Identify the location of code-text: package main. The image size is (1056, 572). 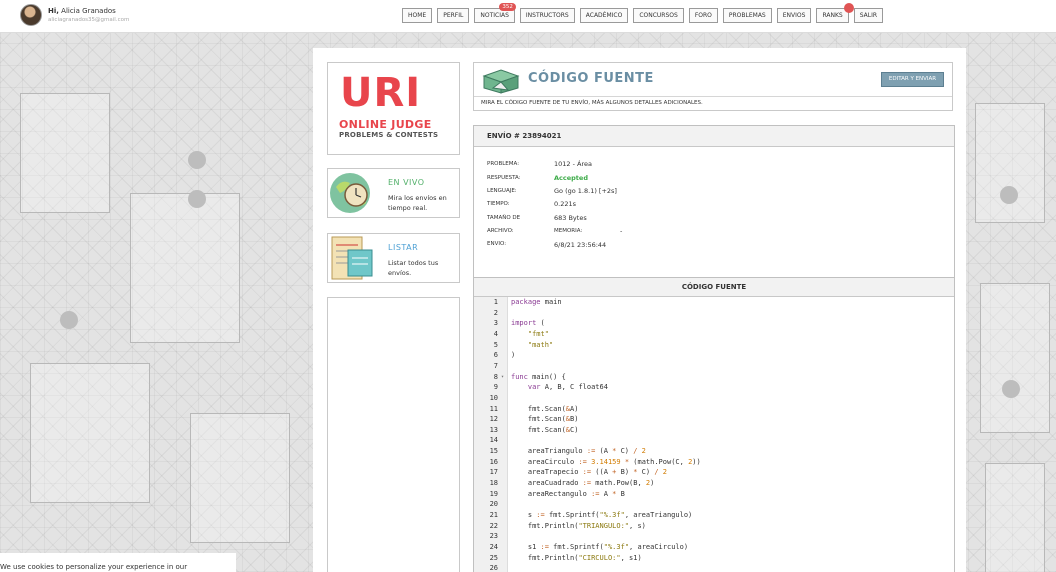
(536, 302).